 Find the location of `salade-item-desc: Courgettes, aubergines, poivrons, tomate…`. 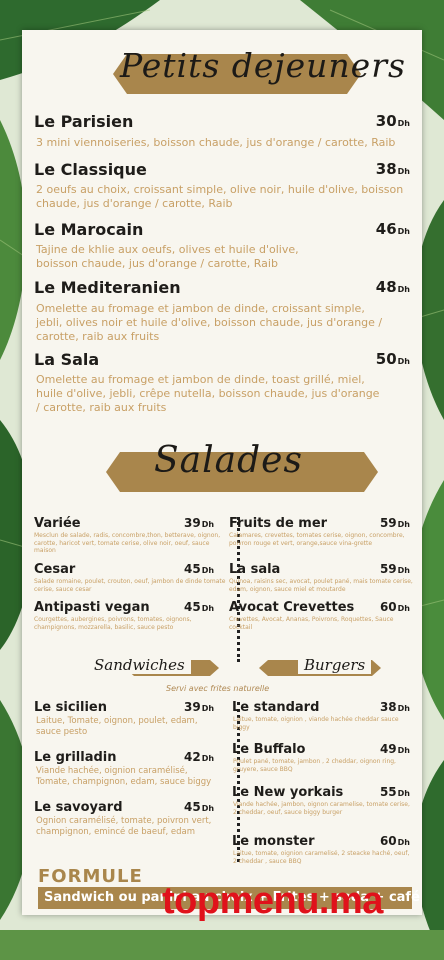

salade-item-desc: Courgettes, aubergines, poivrons, tomate… is located at coordinates (113, 623).